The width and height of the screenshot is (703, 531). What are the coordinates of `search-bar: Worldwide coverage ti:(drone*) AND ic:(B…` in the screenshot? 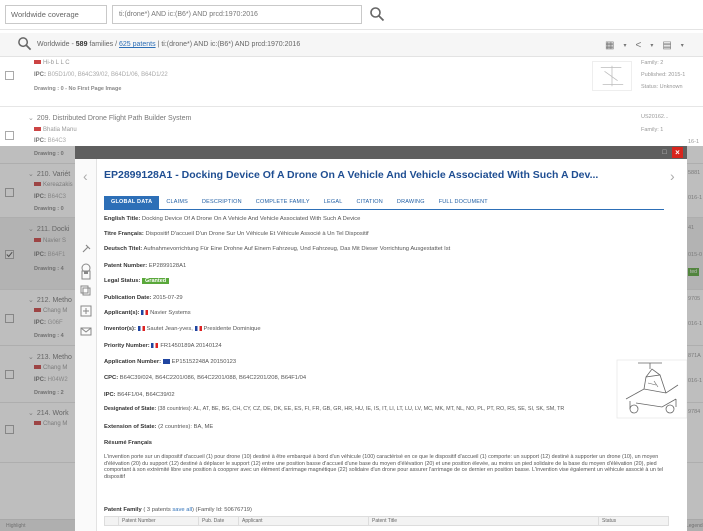 It's located at (351, 15).